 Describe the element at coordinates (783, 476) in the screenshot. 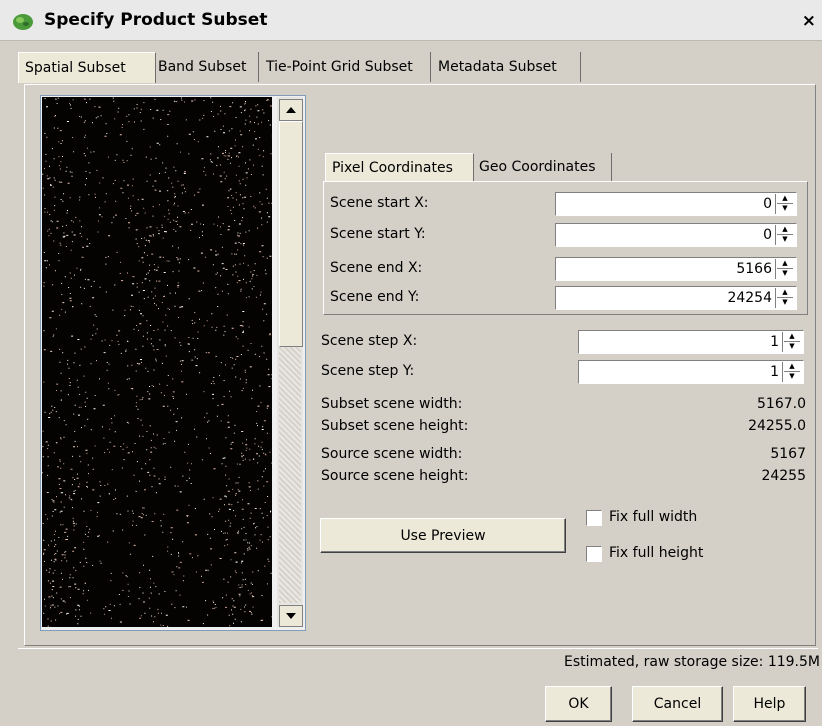

I see `source-scene-height-value: 24255` at that location.